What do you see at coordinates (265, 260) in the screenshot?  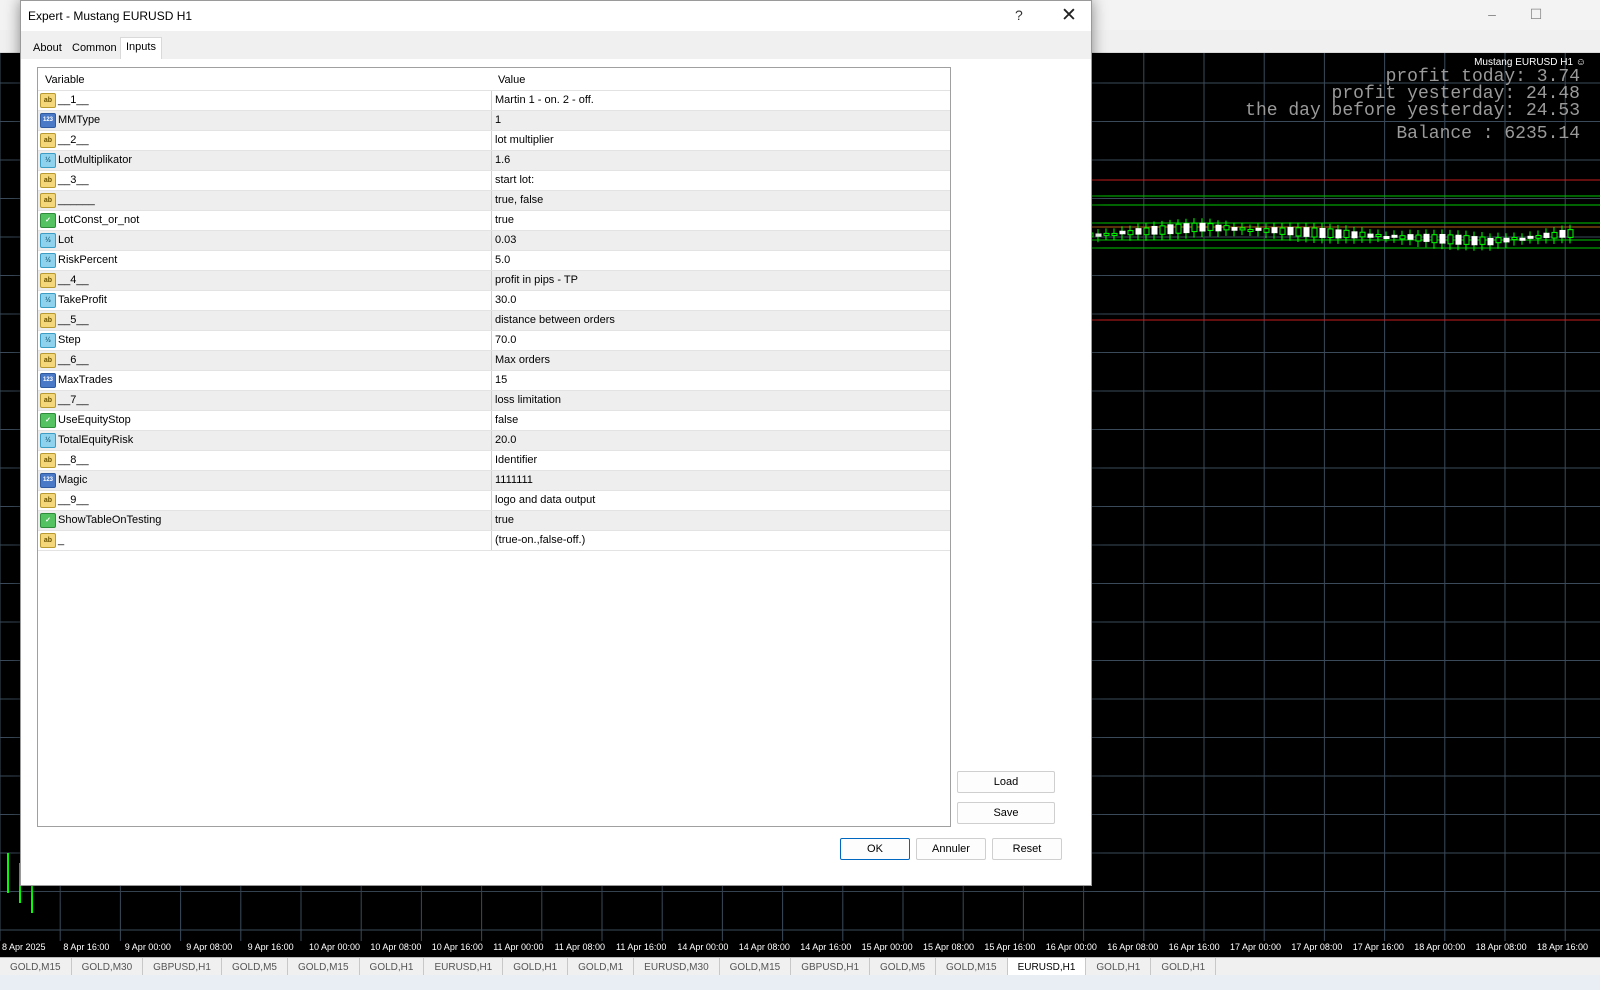 I see `variable-cell: ½ RiskPercent` at bounding box center [265, 260].